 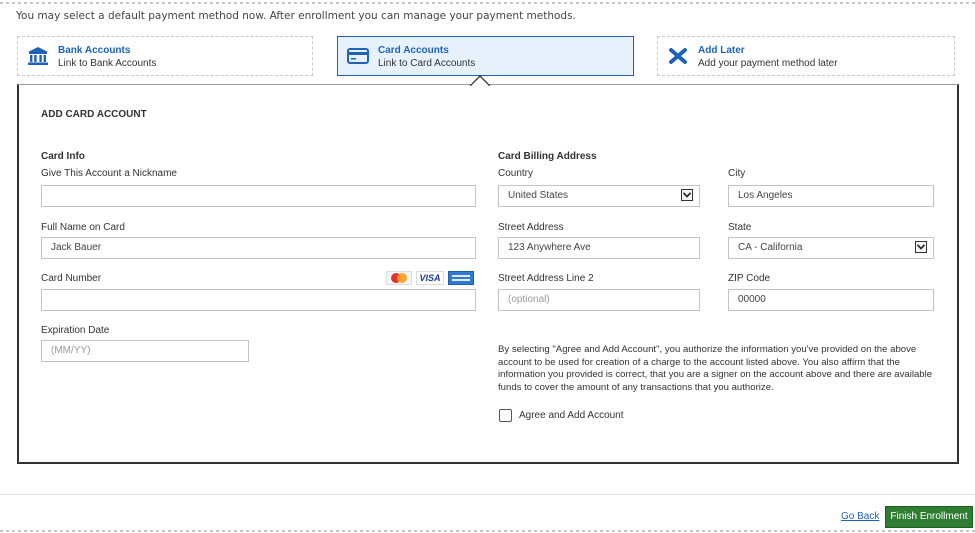 I want to click on street2-label: Street Address Line 2, so click(x=546, y=278).